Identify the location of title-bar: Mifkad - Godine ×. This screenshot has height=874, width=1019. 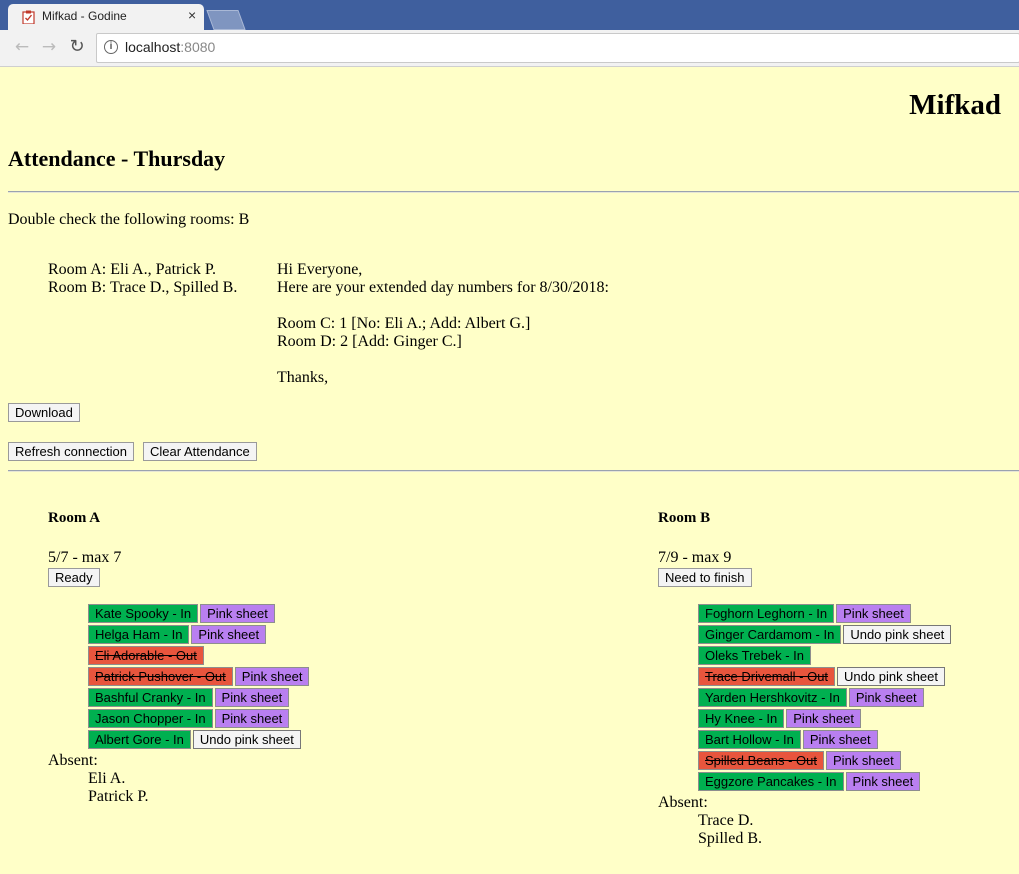
(509, 15).